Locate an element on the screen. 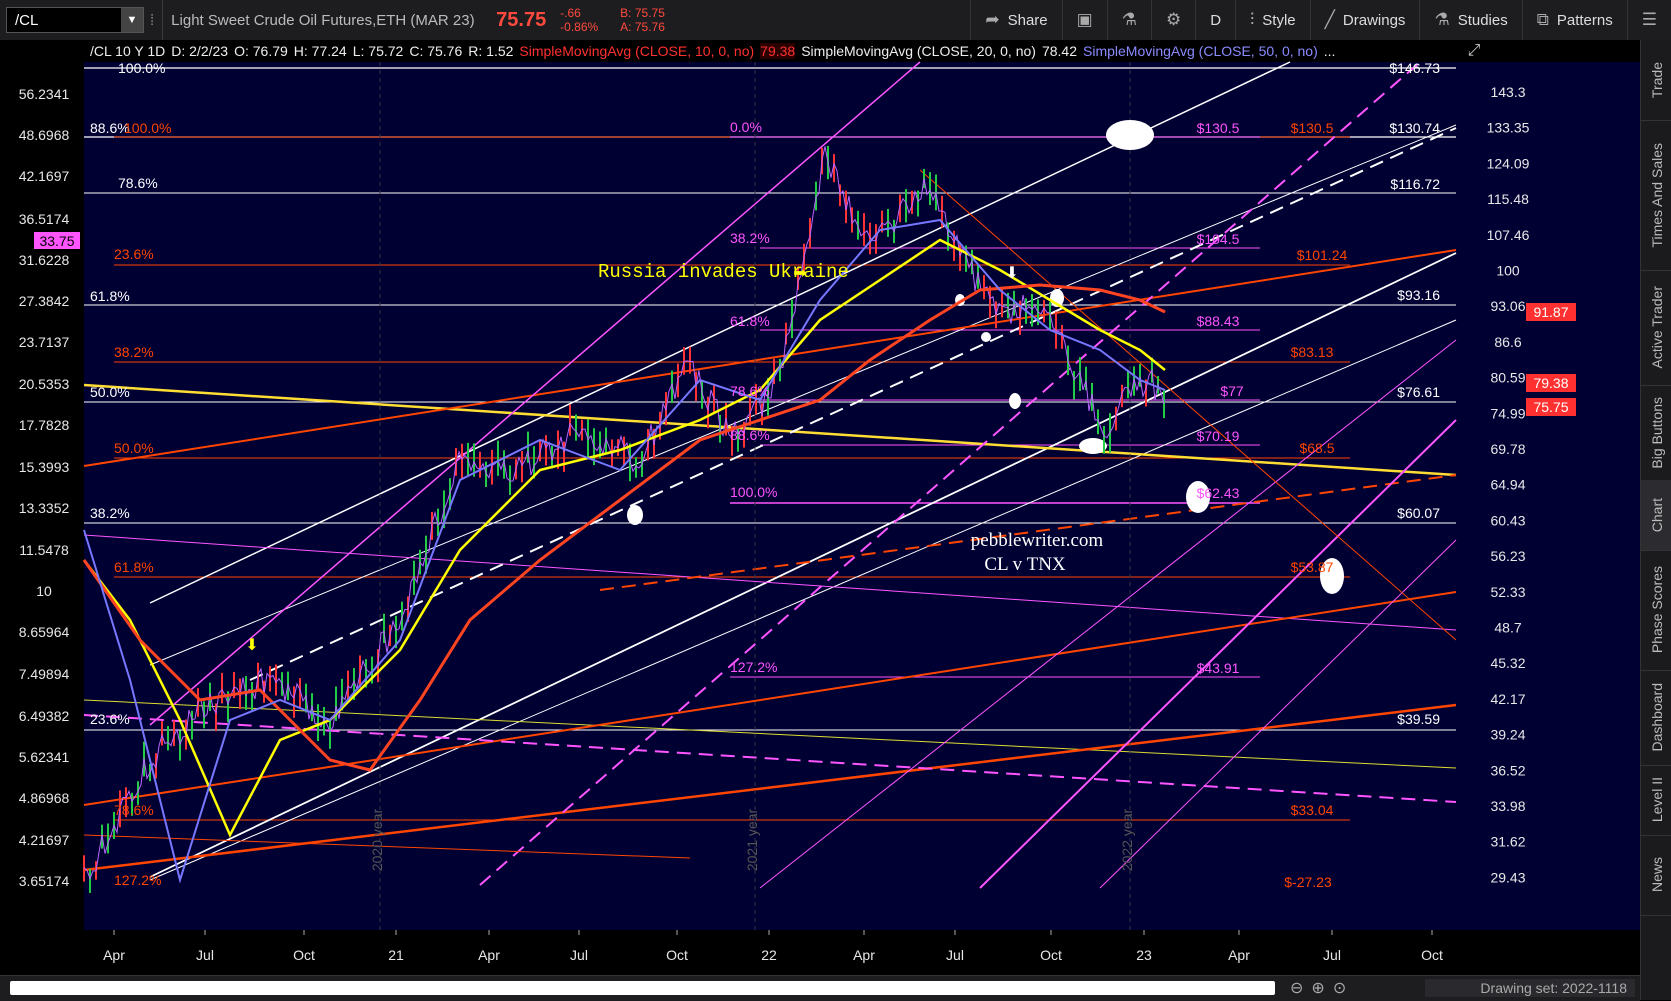 The image size is (1671, 1001). target-label: $146.73 is located at coordinates (1414, 68).